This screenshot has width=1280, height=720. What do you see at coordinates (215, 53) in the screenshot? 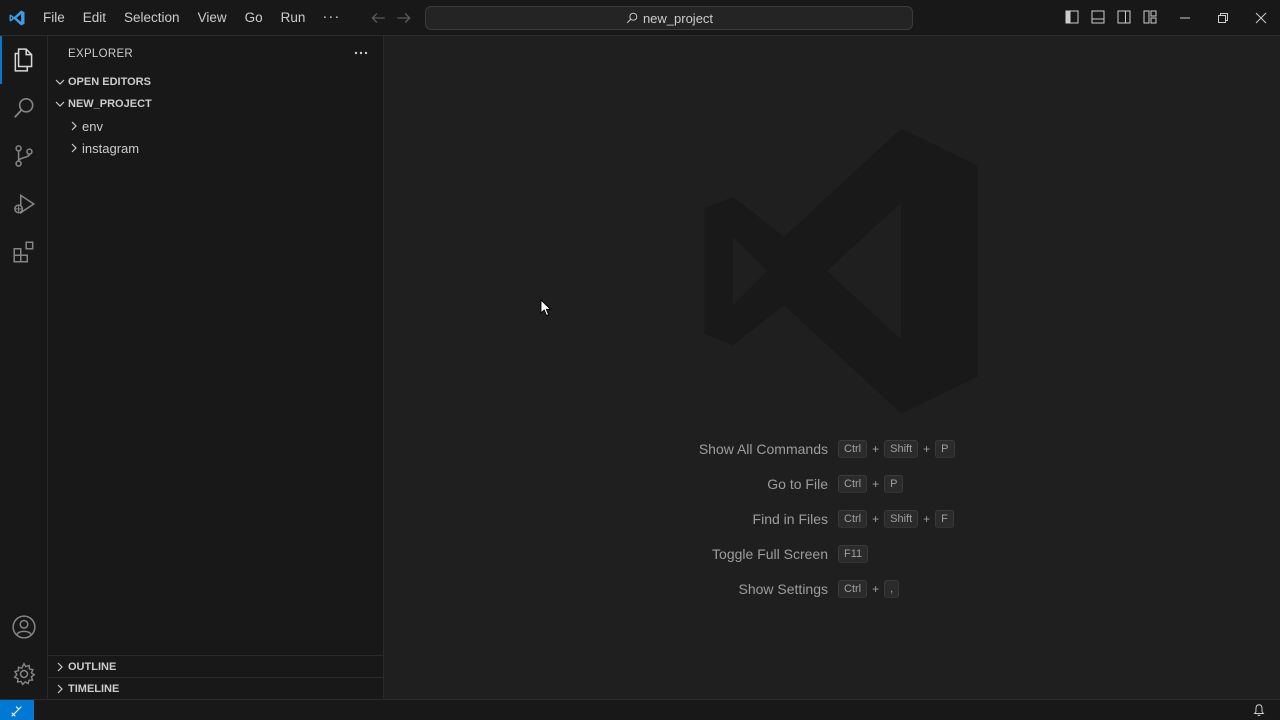
I see `sidebar-header: EXPLORER` at bounding box center [215, 53].